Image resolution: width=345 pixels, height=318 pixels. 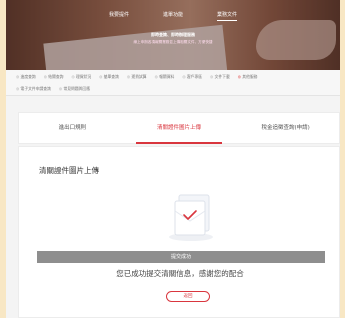 What do you see at coordinates (247, 77) in the screenshot?
I see `service-item: 其他服務` at bounding box center [247, 77].